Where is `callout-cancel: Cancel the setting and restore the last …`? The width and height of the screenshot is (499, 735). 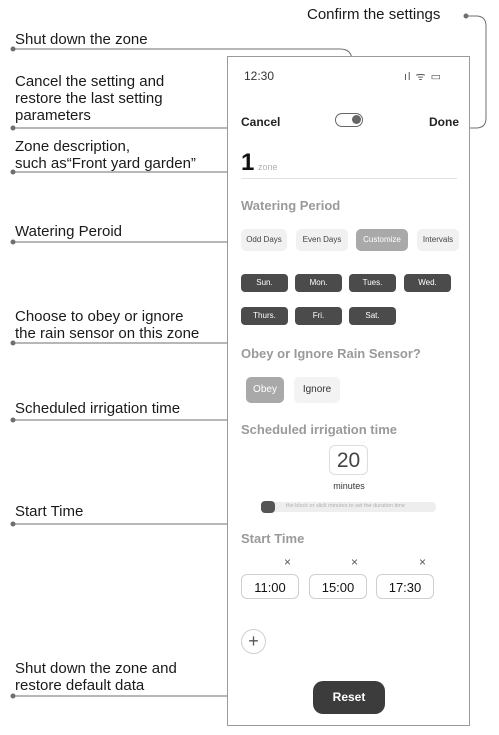
callout-cancel: Cancel the setting and restore the last … is located at coordinates (90, 98).